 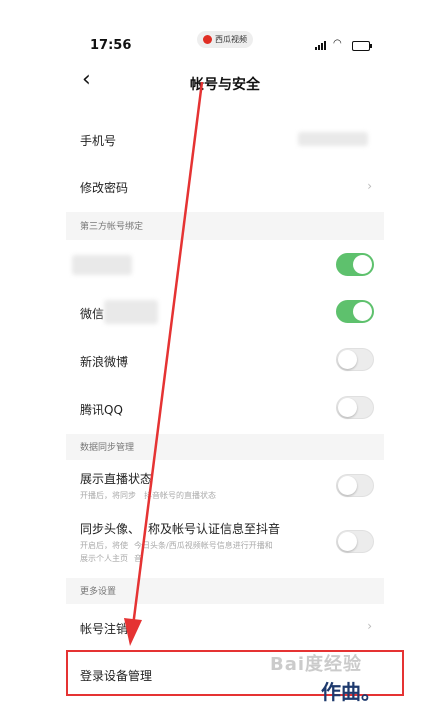 I want to click on watermark: Bai度经验, so click(x=316, y=664).